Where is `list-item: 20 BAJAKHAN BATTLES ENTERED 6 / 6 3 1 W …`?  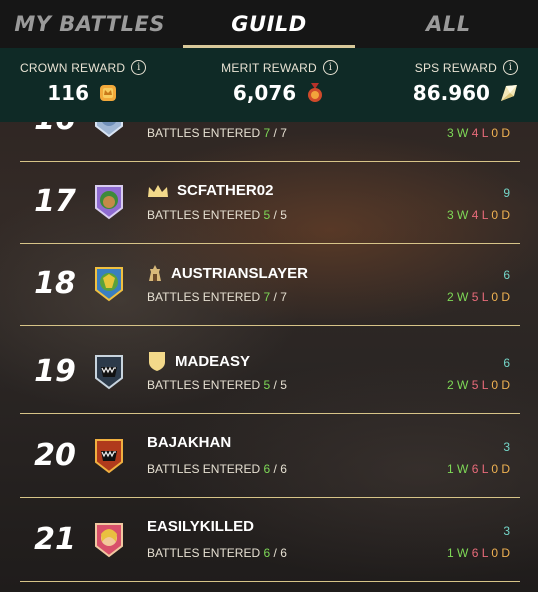
list-item: 20 BAJAKHAN BATTLES ENTERED 6 / 6 3 1 W … is located at coordinates (270, 456).